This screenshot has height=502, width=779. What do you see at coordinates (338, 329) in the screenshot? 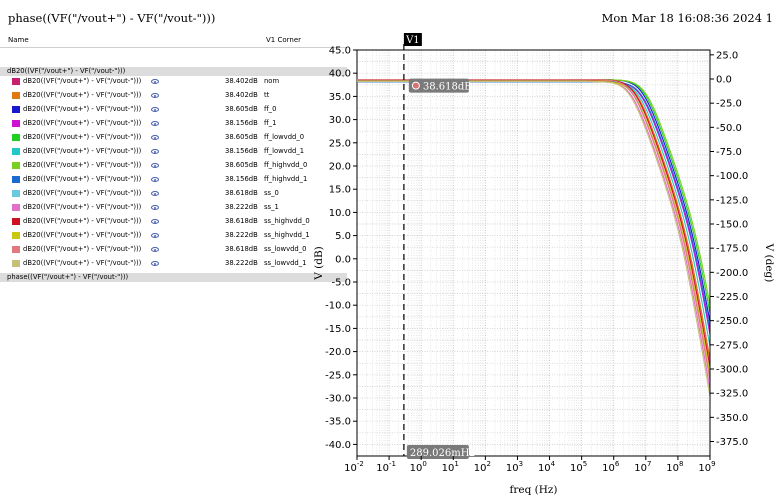
I see `y-tick-label-left: -15.0` at bounding box center [338, 329].